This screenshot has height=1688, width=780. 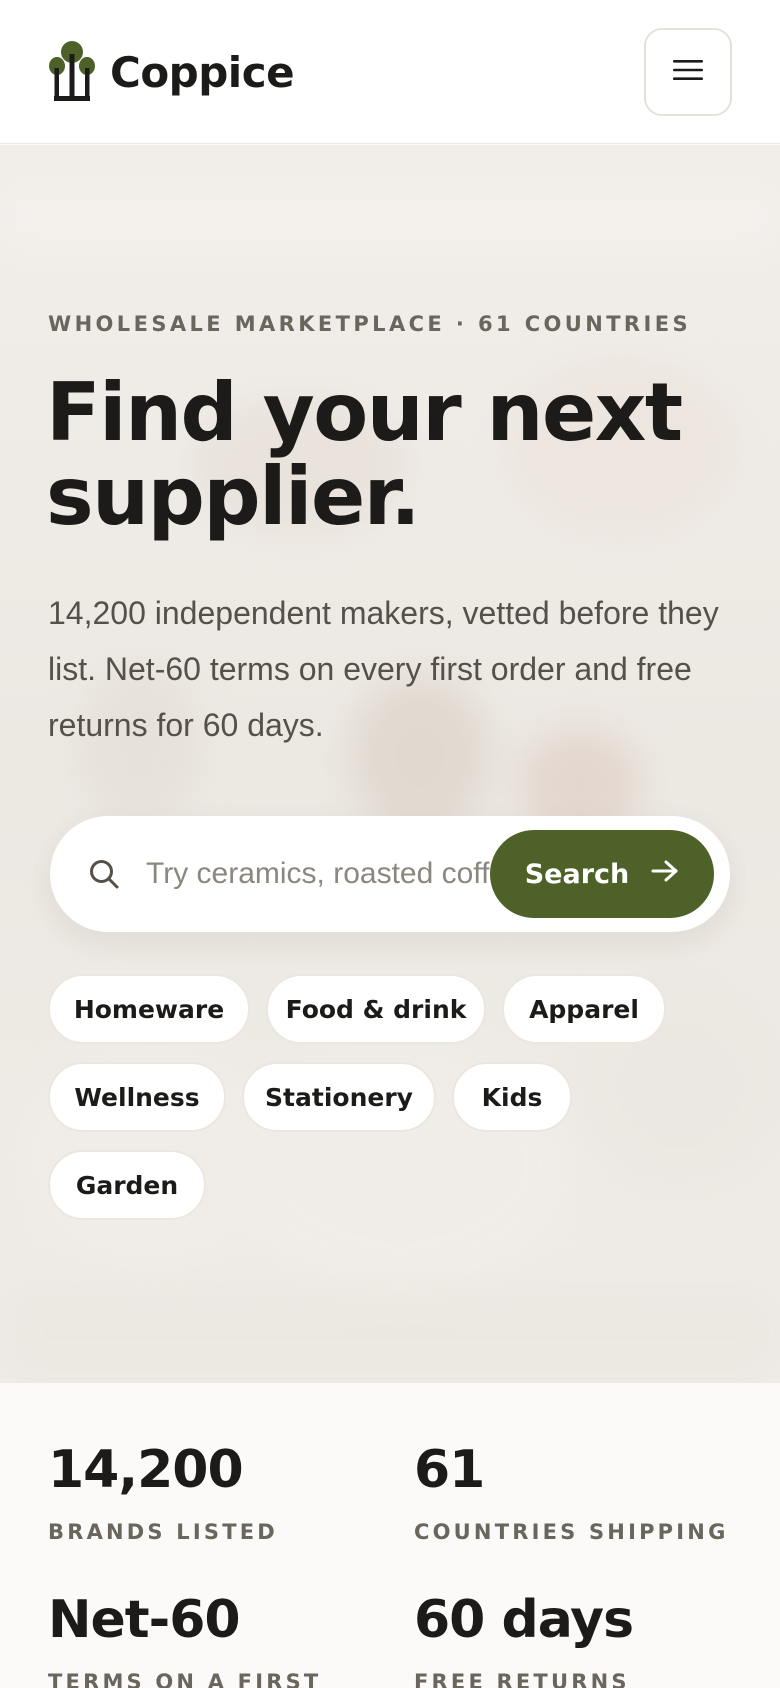 I want to click on search-icon, so click(x=104, y=876).